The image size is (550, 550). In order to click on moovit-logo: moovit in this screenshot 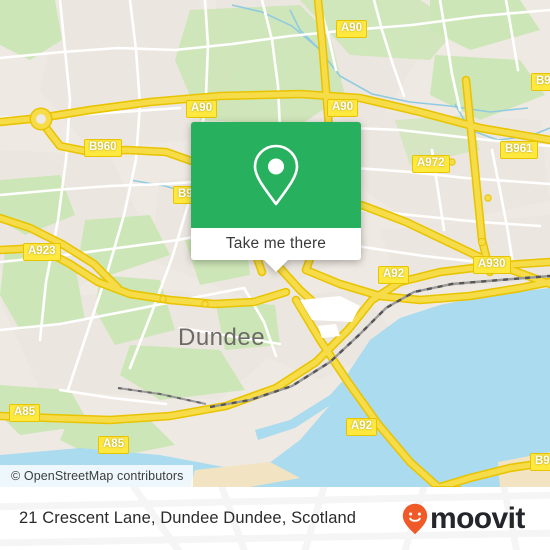, I will do `click(468, 518)`.